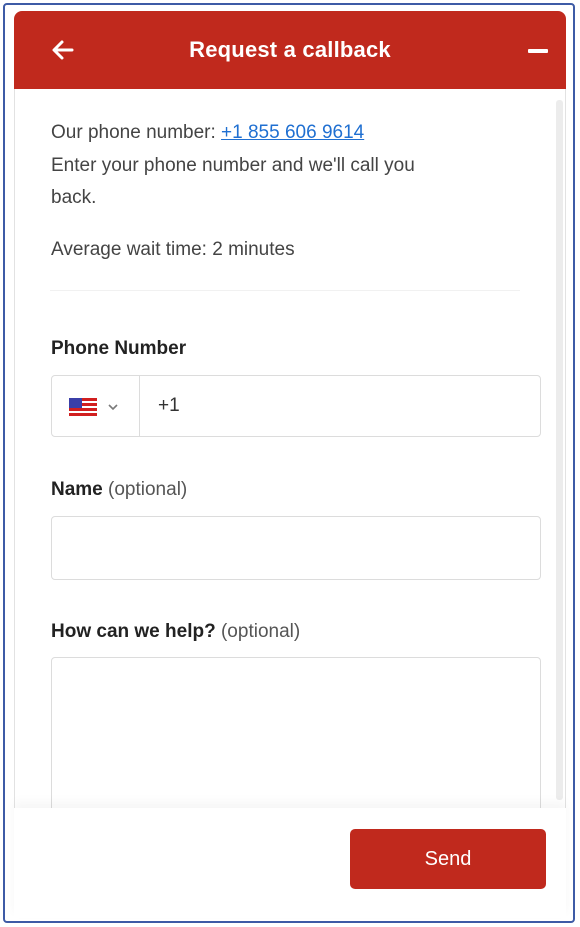 This screenshot has height=927, width=580. I want to click on phone-field, so click(296, 406).